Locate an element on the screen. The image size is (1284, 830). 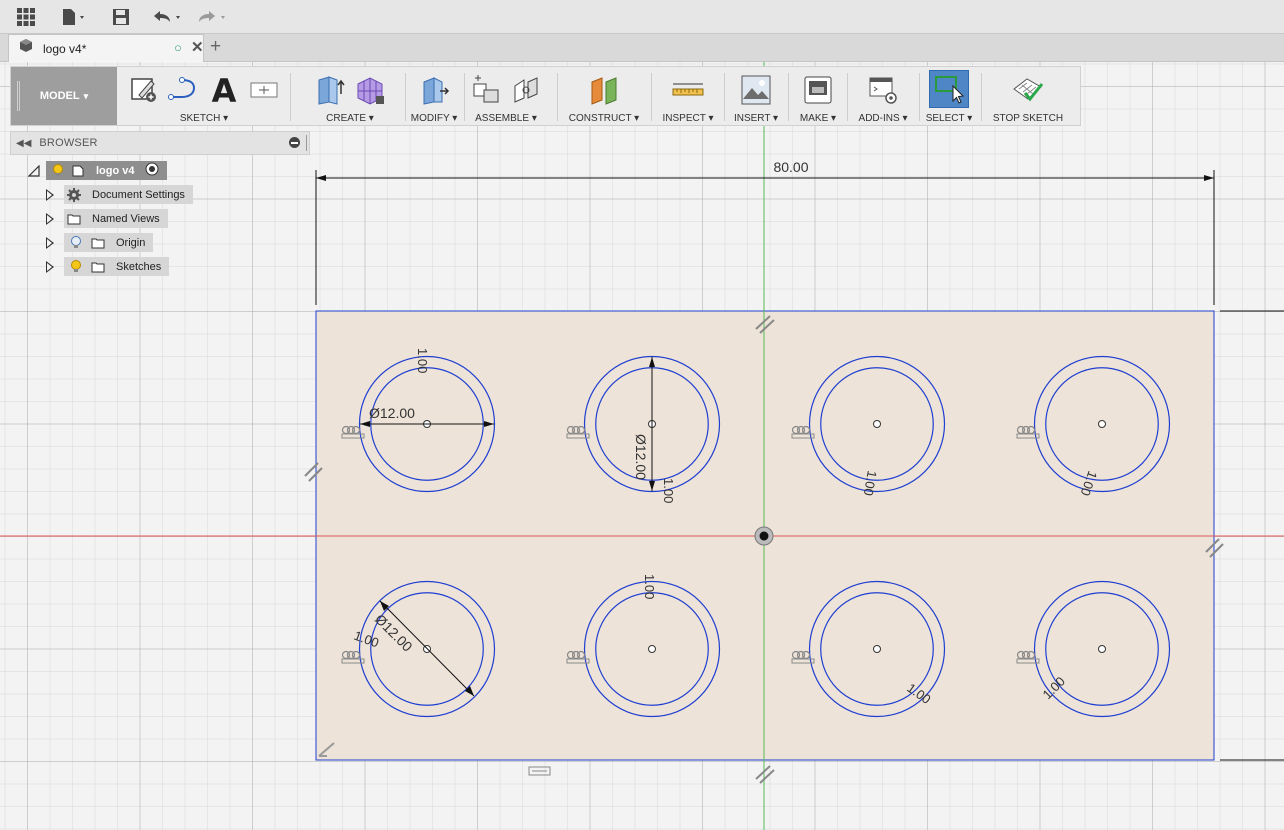
scripts-addins-icon is located at coordinates (883, 90).